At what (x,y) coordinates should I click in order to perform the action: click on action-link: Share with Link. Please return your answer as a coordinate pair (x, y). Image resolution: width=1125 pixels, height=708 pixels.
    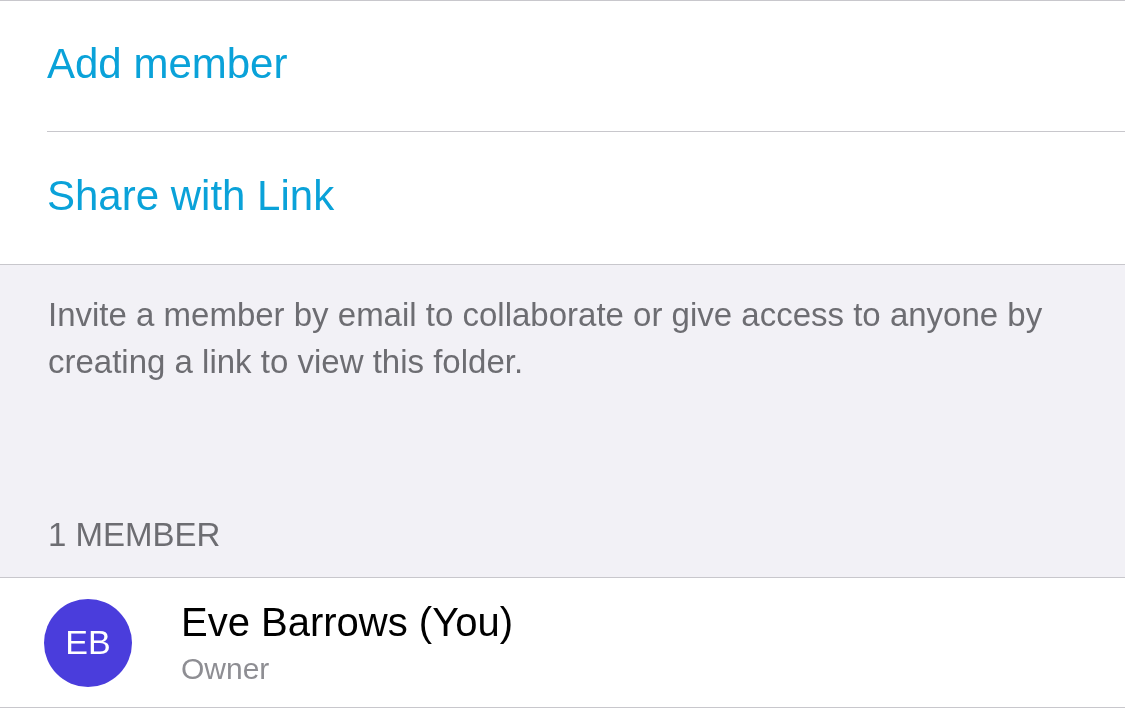
    Looking at the image, I should click on (191, 198).